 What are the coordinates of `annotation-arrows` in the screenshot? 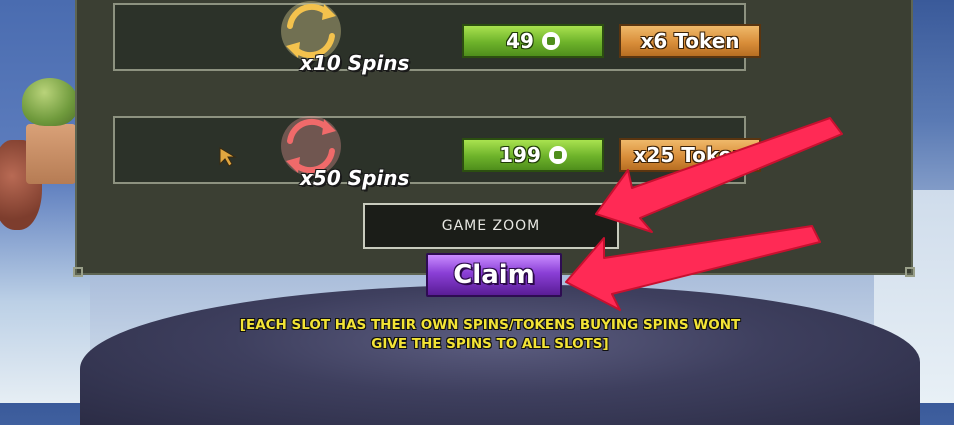 It's located at (704, 214).